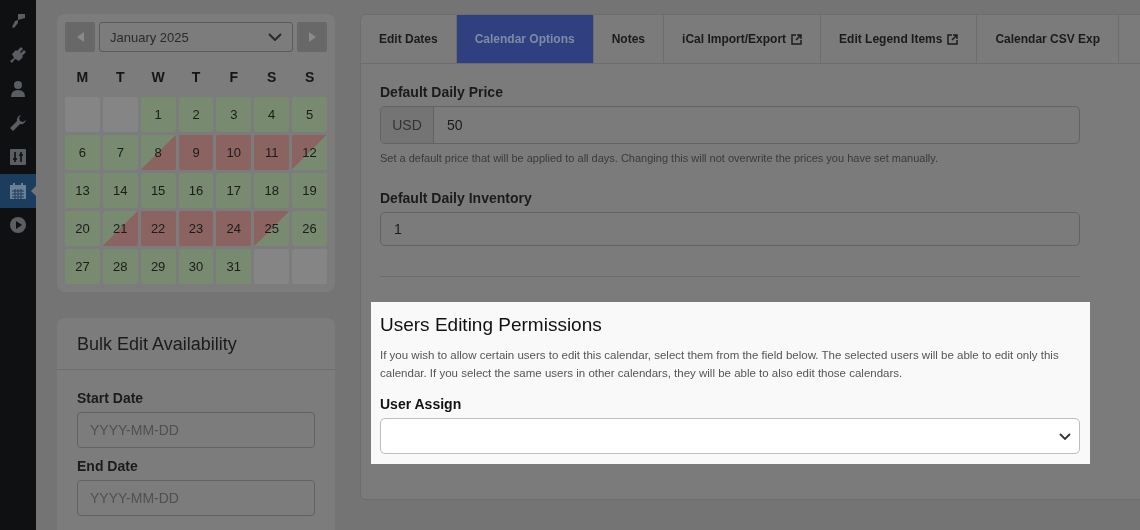 The image size is (1140, 530). I want to click on section-description: If you wish to allow certain users to edit this calendar, select them from the field below. The selected users will be able to edit only this calendar. If you select the same users in other calendars, they will be able to also edit those calendars., so click(720, 364).